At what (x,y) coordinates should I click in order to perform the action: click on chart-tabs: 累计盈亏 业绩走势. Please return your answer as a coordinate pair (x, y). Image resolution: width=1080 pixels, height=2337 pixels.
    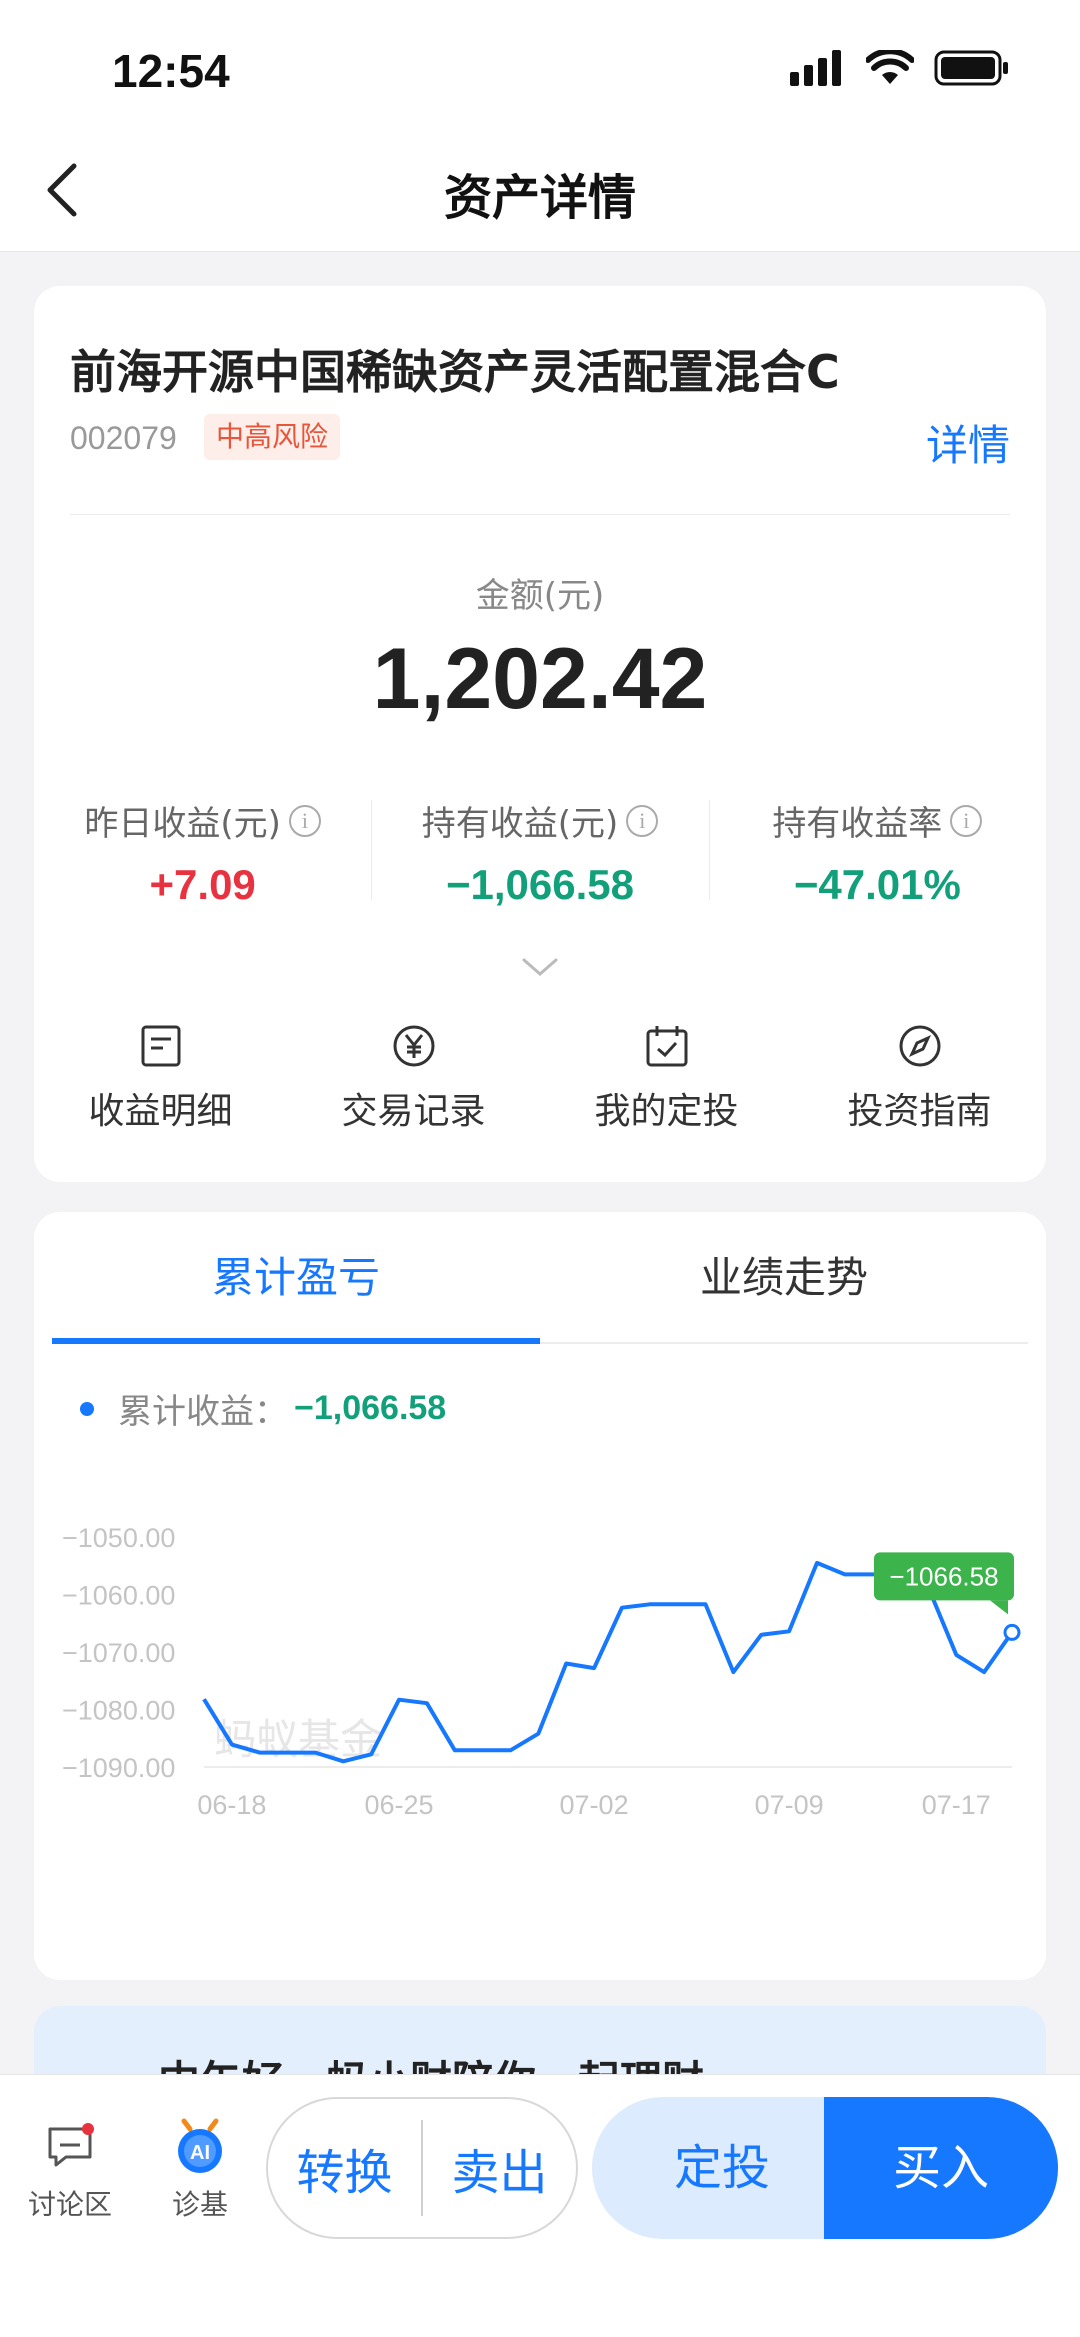
    Looking at the image, I should click on (540, 1278).